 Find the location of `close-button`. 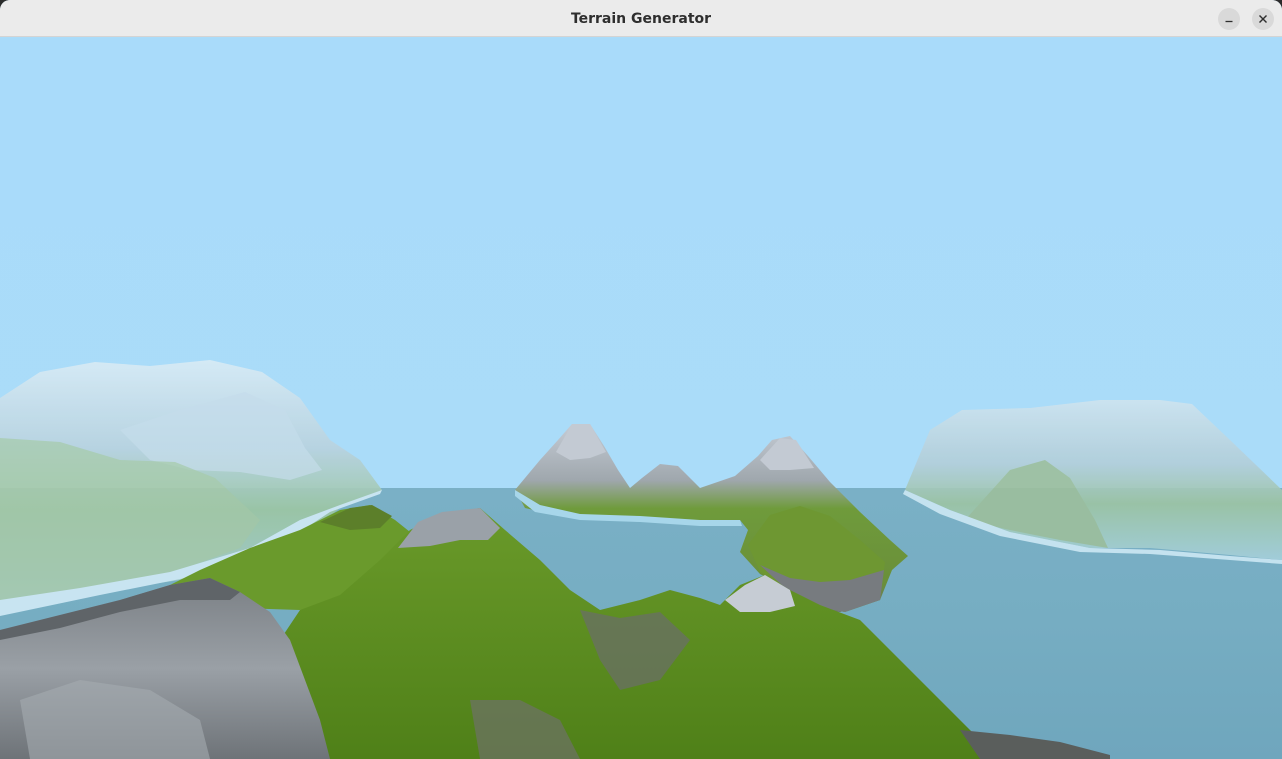

close-button is located at coordinates (1263, 19).